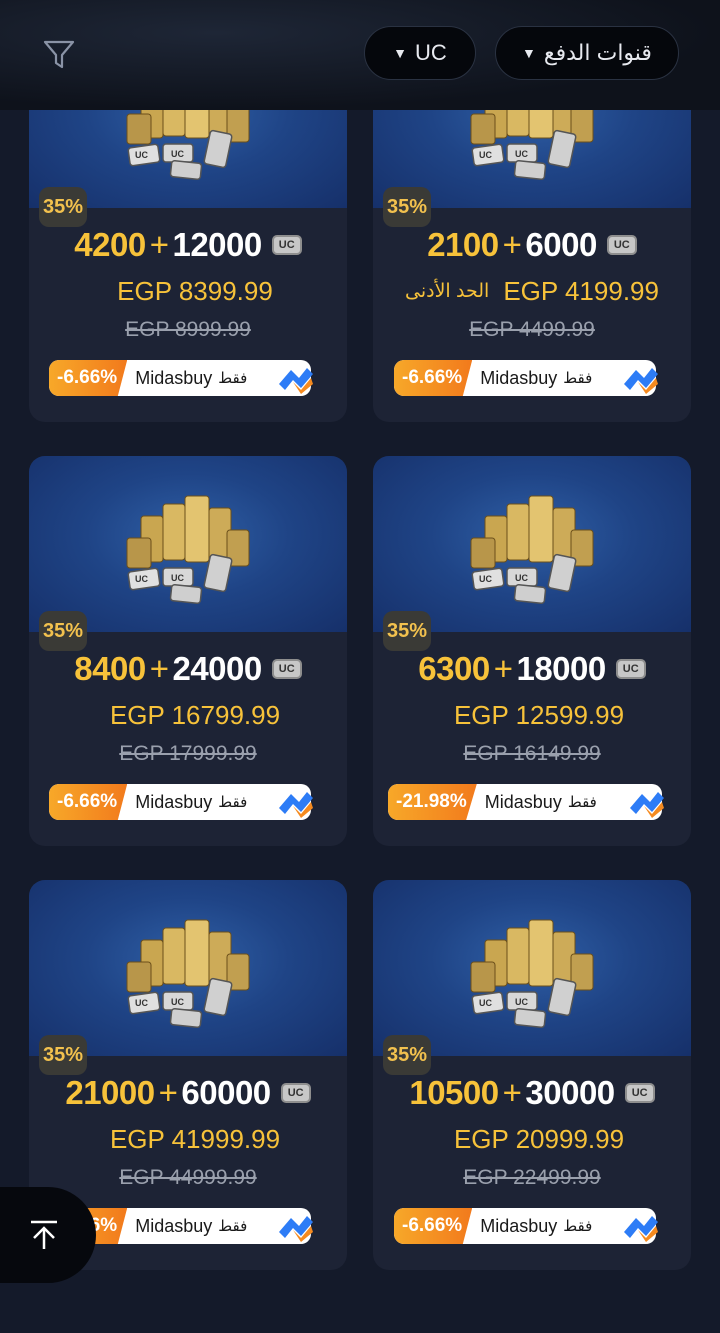  I want to click on bonus-uc-amount: 21000, so click(110, 1092).